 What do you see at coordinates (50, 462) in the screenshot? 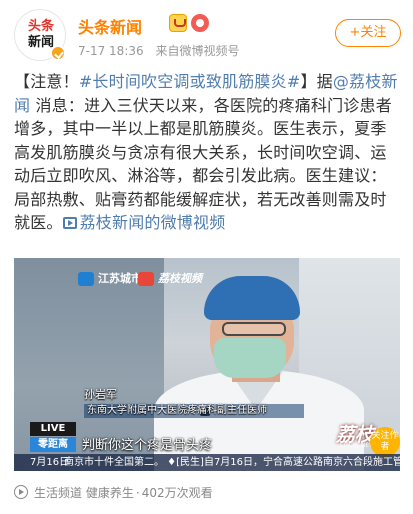
I see `ticker-date: 7月16日` at bounding box center [50, 462].